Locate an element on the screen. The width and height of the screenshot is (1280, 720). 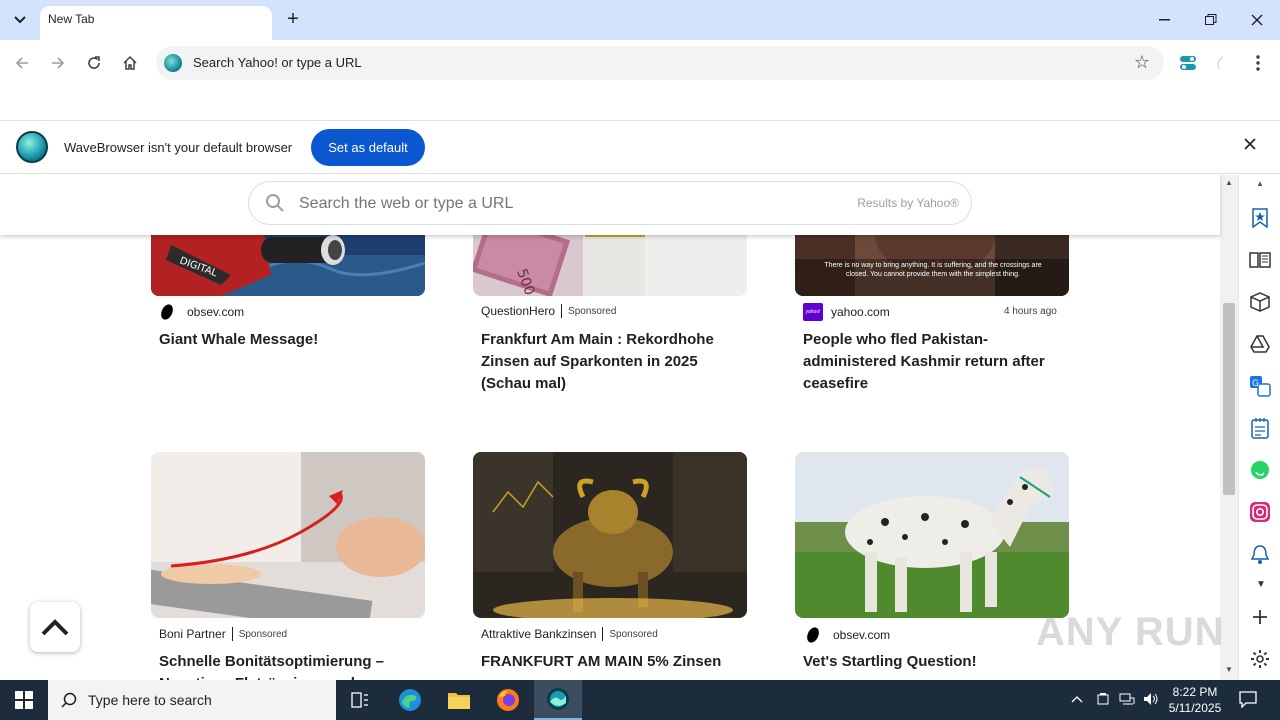
bookmark-star-icon: ☆ is located at coordinates (1142, 62).